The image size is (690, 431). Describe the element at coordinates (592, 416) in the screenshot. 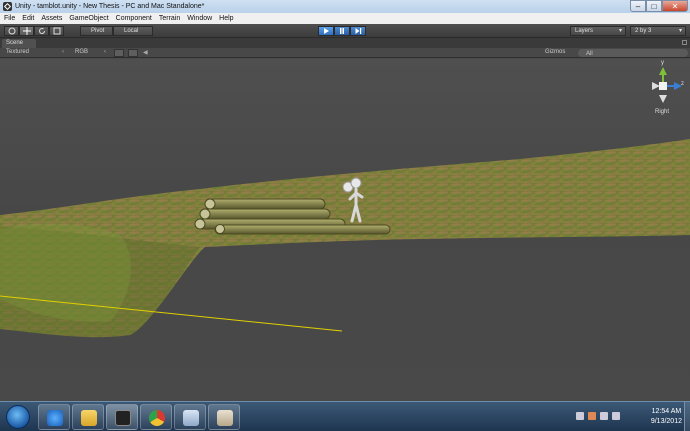

I see `flag-icon` at that location.